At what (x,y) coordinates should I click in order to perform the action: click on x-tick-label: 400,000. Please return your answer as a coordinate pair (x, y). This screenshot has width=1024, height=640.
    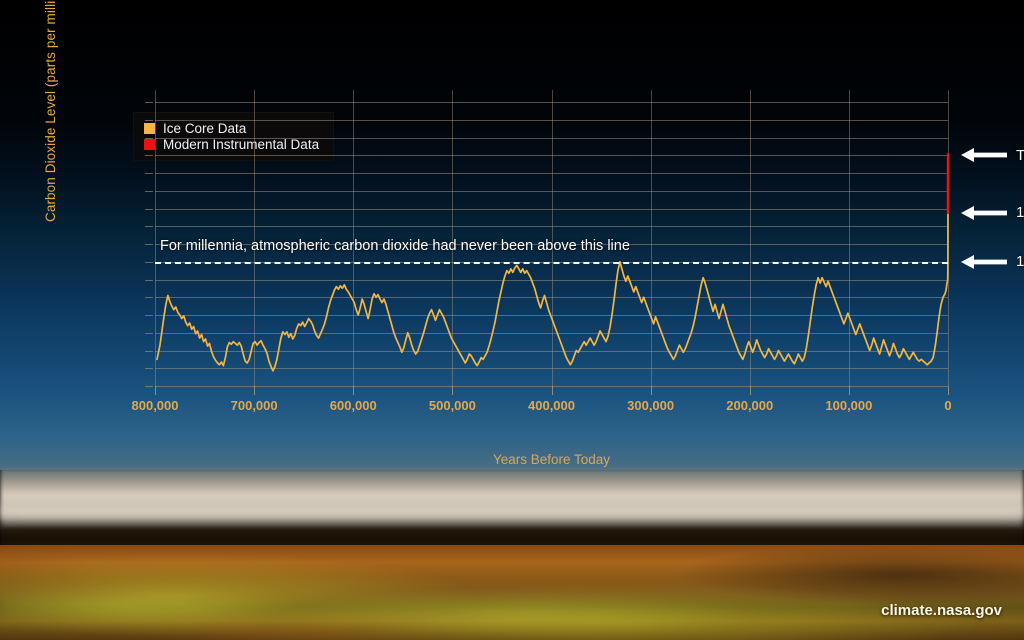
    Looking at the image, I should click on (551, 405).